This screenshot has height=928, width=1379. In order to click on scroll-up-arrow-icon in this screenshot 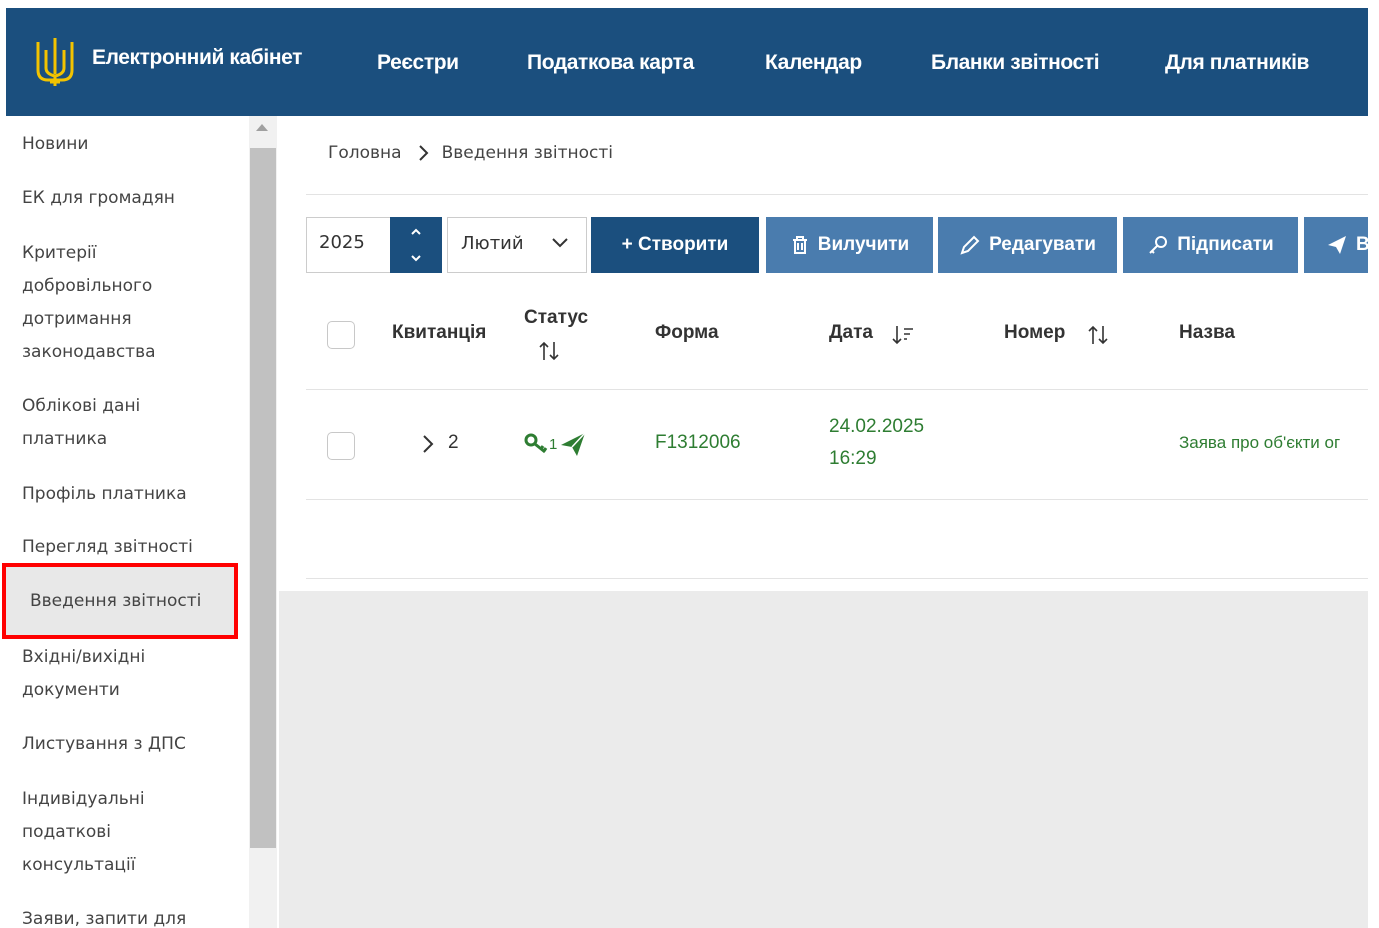, I will do `click(262, 127)`.